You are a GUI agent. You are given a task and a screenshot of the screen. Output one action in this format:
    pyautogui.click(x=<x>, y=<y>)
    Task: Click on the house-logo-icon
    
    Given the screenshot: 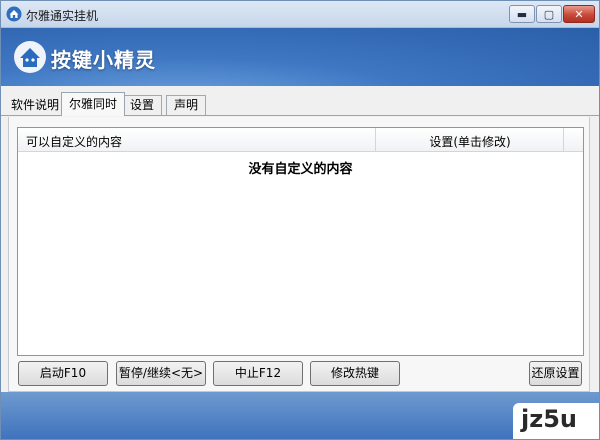 What is the action you would take?
    pyautogui.click(x=30, y=57)
    